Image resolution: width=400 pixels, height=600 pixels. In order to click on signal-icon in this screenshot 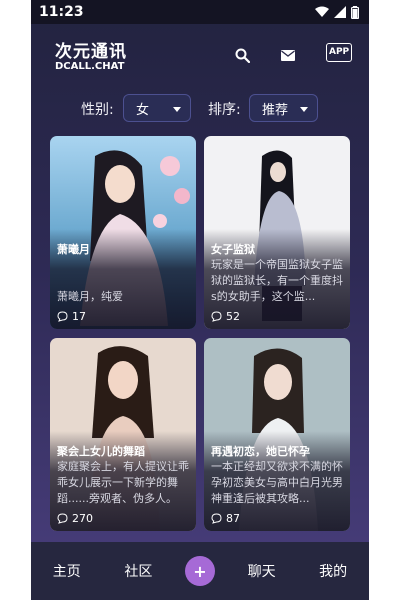, I will do `click(340, 12)`.